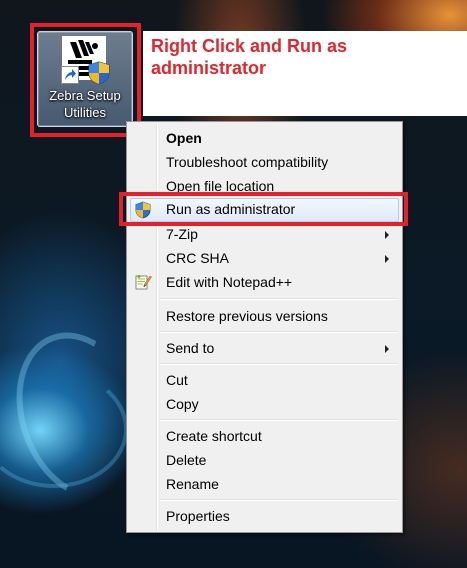  What do you see at coordinates (229, 282) in the screenshot?
I see `menu-item-label: Edit with Notepad++` at bounding box center [229, 282].